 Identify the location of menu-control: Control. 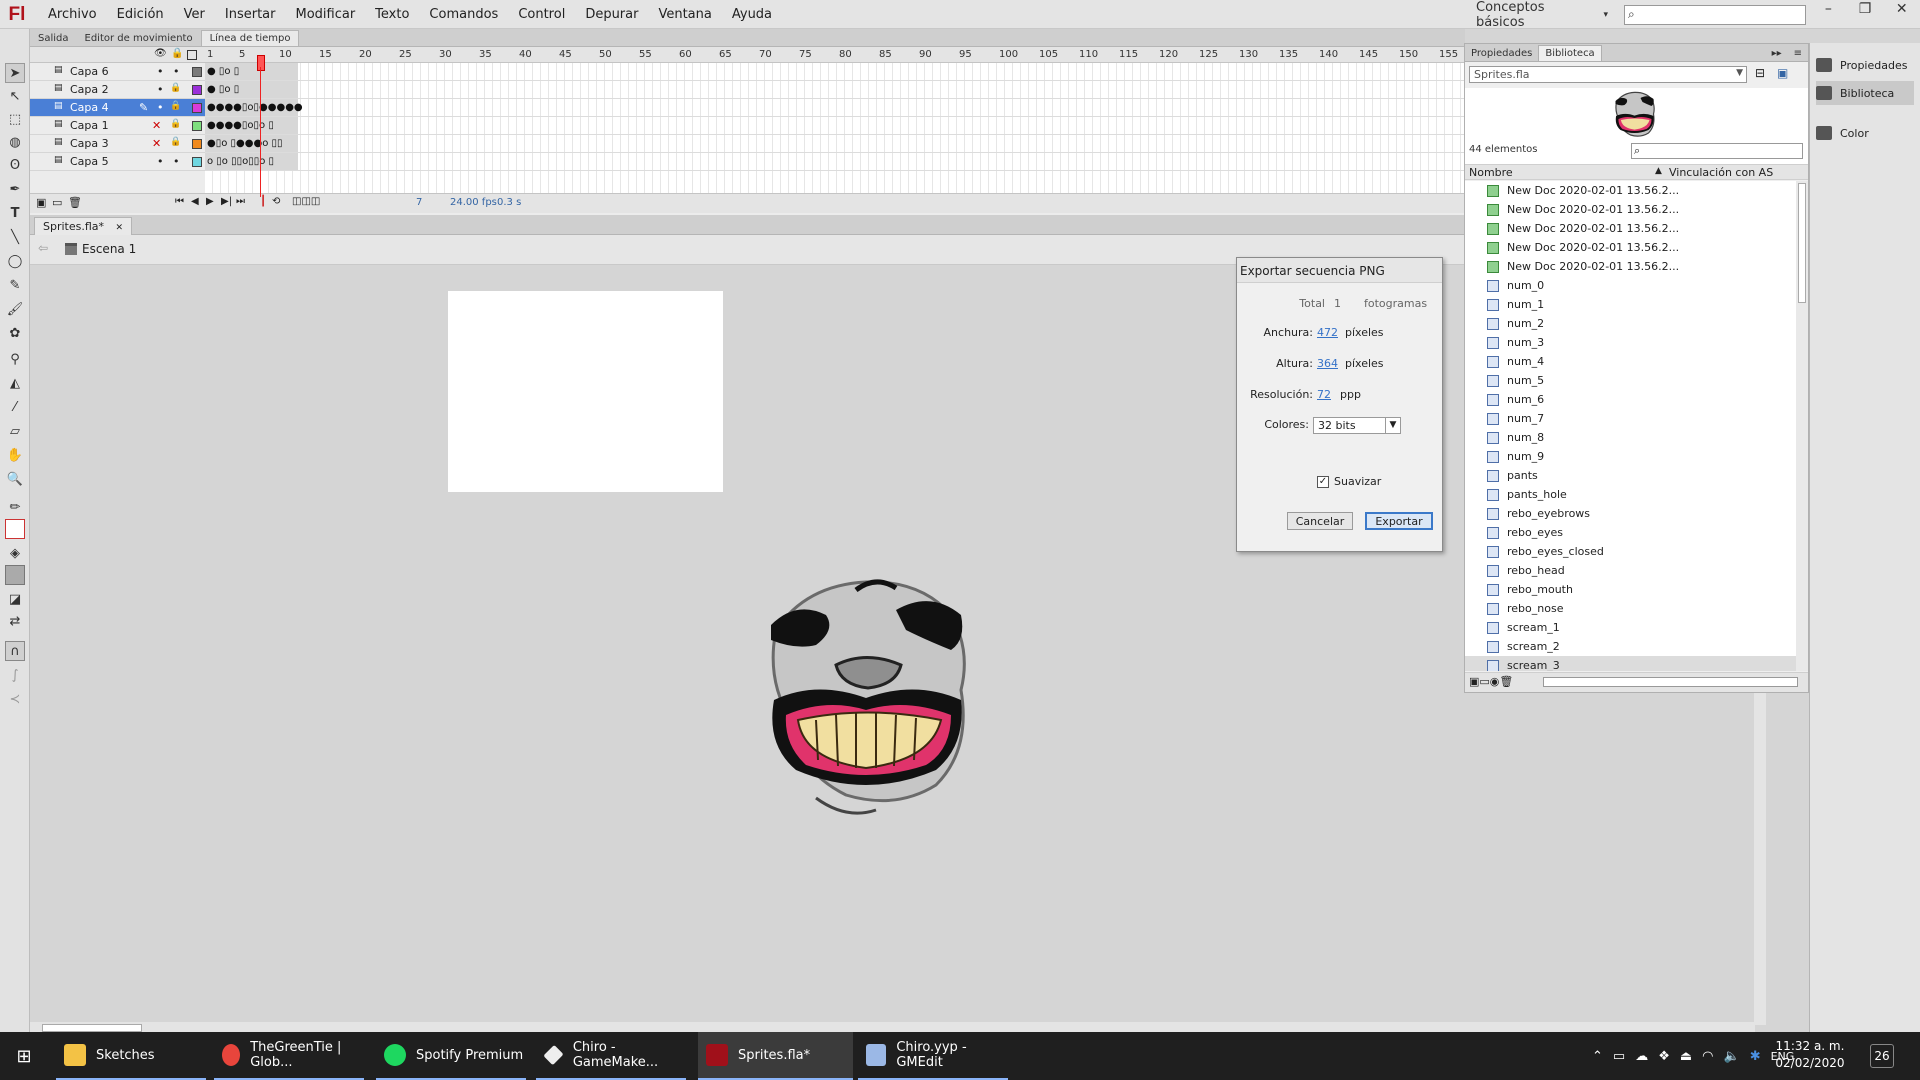
(541, 14).